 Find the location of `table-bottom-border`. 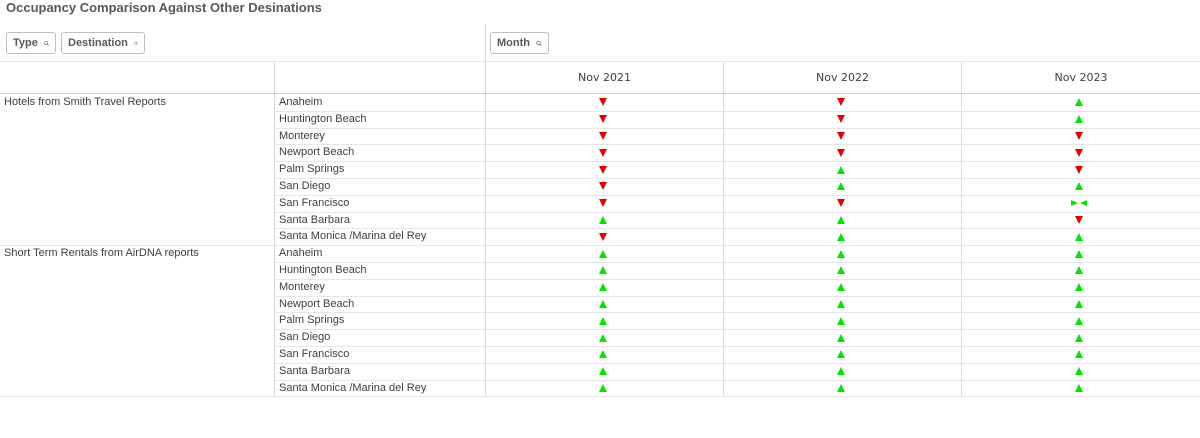

table-bottom-border is located at coordinates (600, 397).